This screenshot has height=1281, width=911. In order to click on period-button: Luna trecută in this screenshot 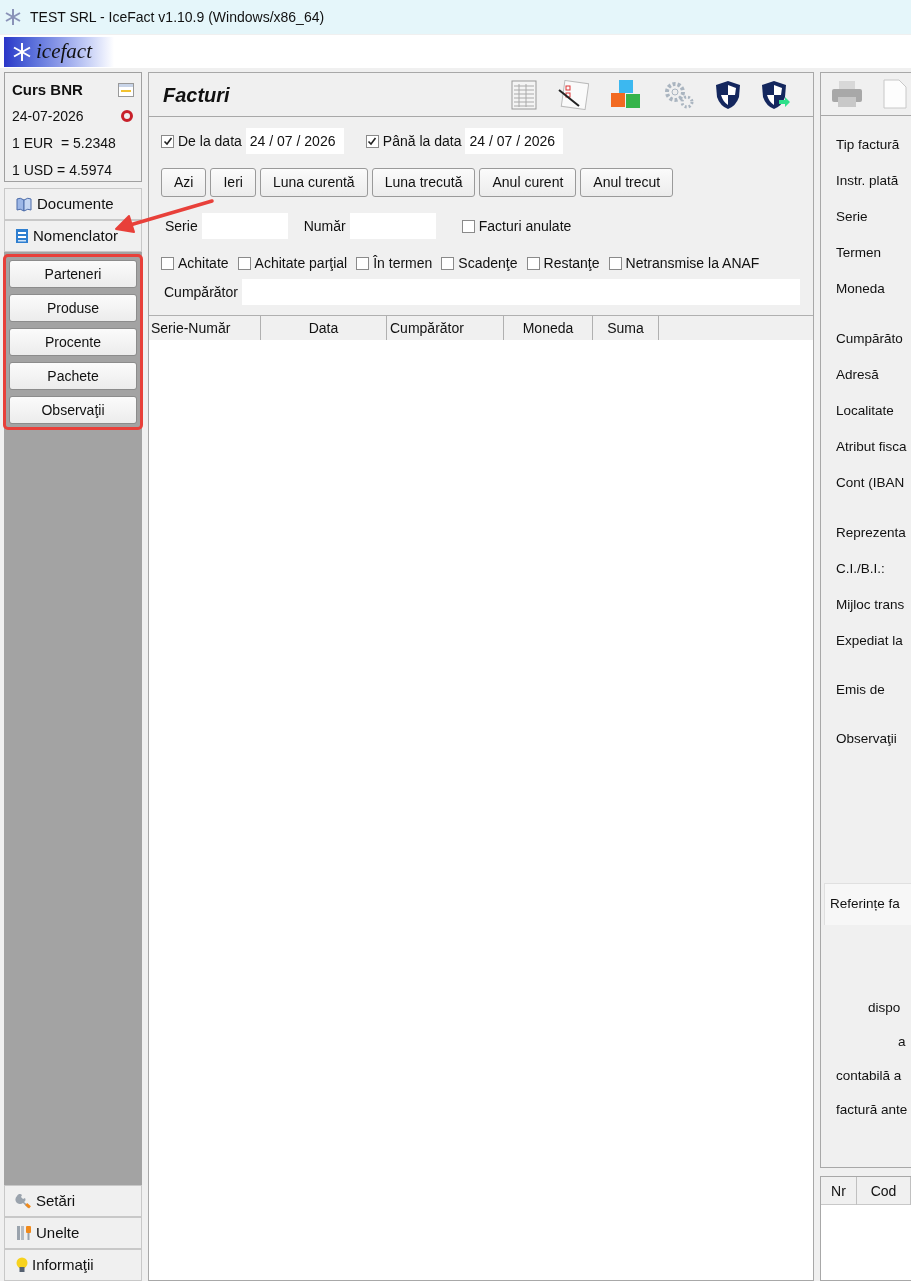, I will do `click(423, 182)`.